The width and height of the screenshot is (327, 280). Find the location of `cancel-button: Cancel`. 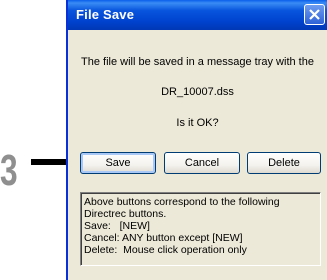

cancel-button: Cancel is located at coordinates (202, 163).